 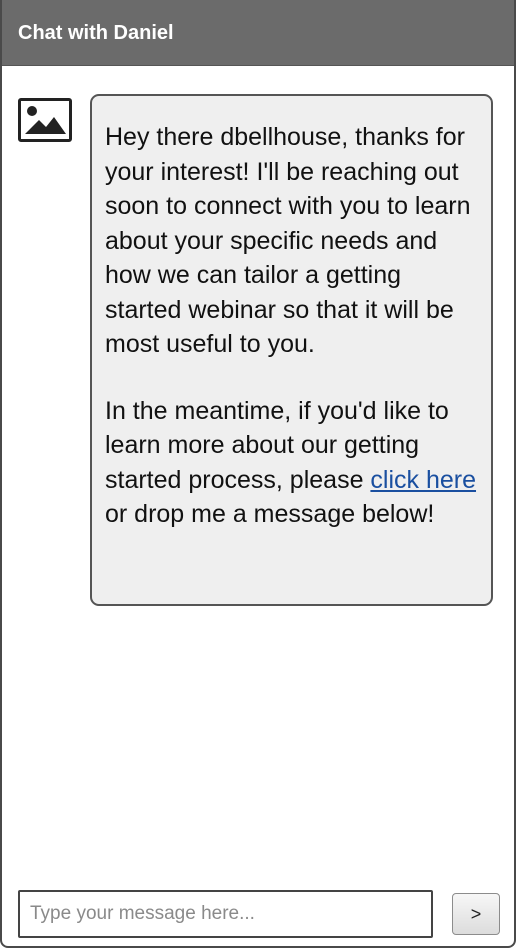 I want to click on chat-header: Chat with Daniel, so click(x=258, y=33).